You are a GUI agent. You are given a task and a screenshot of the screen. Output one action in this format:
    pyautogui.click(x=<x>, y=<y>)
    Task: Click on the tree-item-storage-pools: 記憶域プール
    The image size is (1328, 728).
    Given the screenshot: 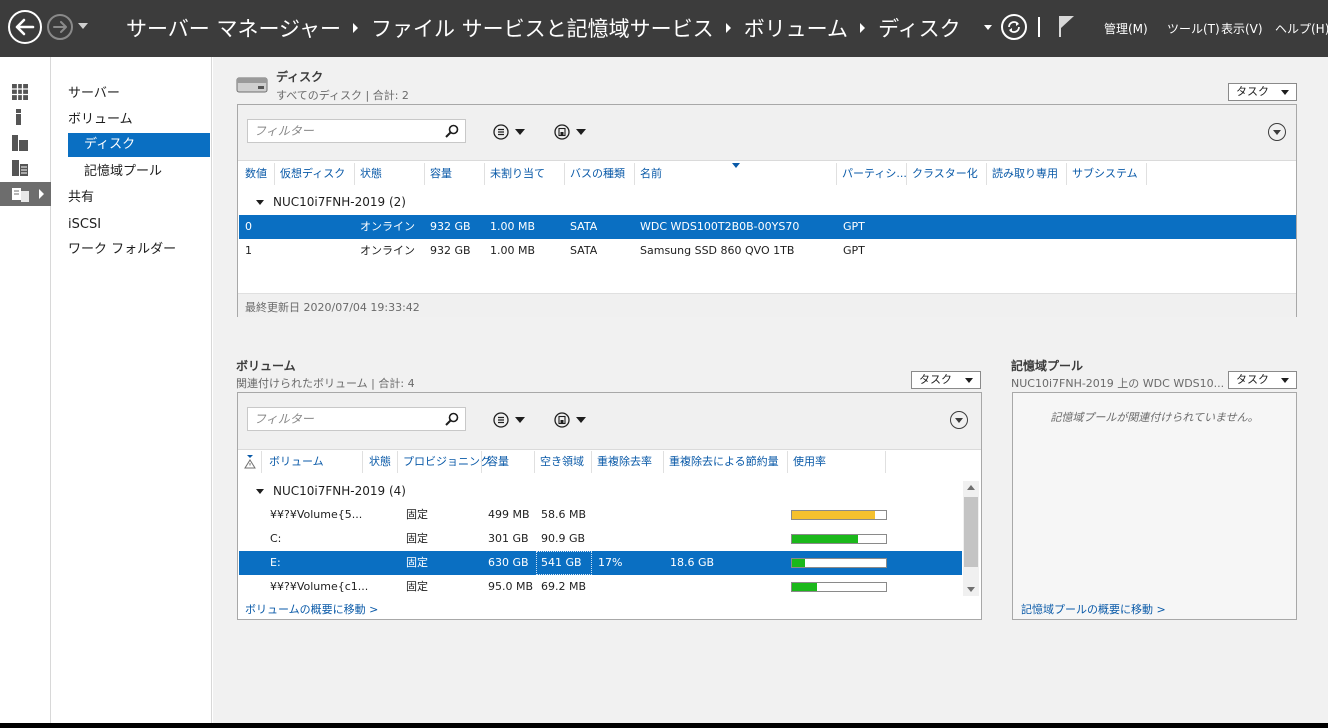 What is the action you would take?
    pyautogui.click(x=123, y=172)
    